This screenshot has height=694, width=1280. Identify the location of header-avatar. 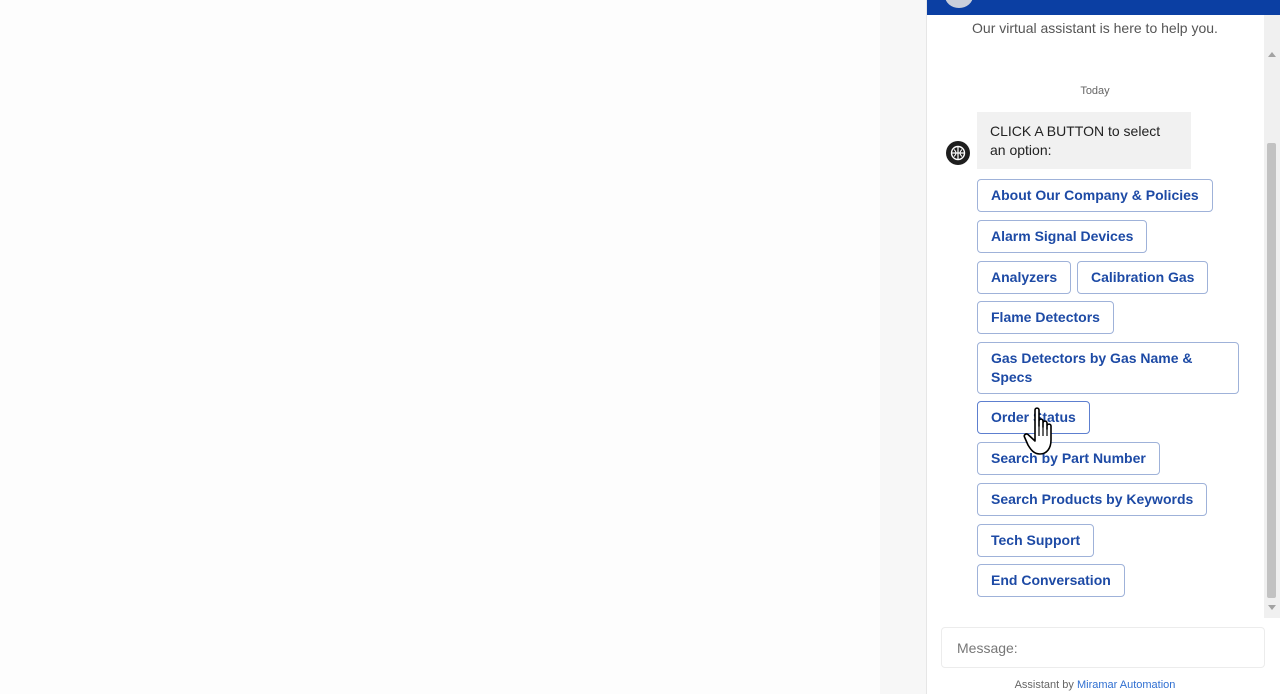
(959, 4).